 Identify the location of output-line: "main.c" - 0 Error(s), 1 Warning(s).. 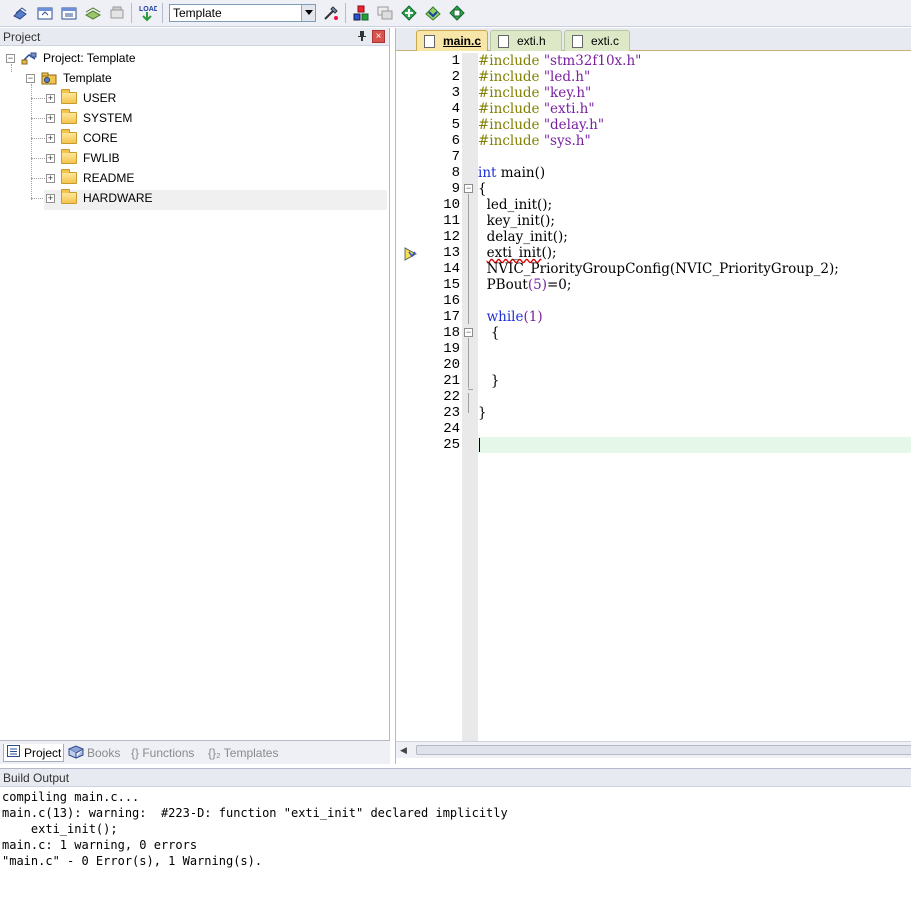
(132, 861).